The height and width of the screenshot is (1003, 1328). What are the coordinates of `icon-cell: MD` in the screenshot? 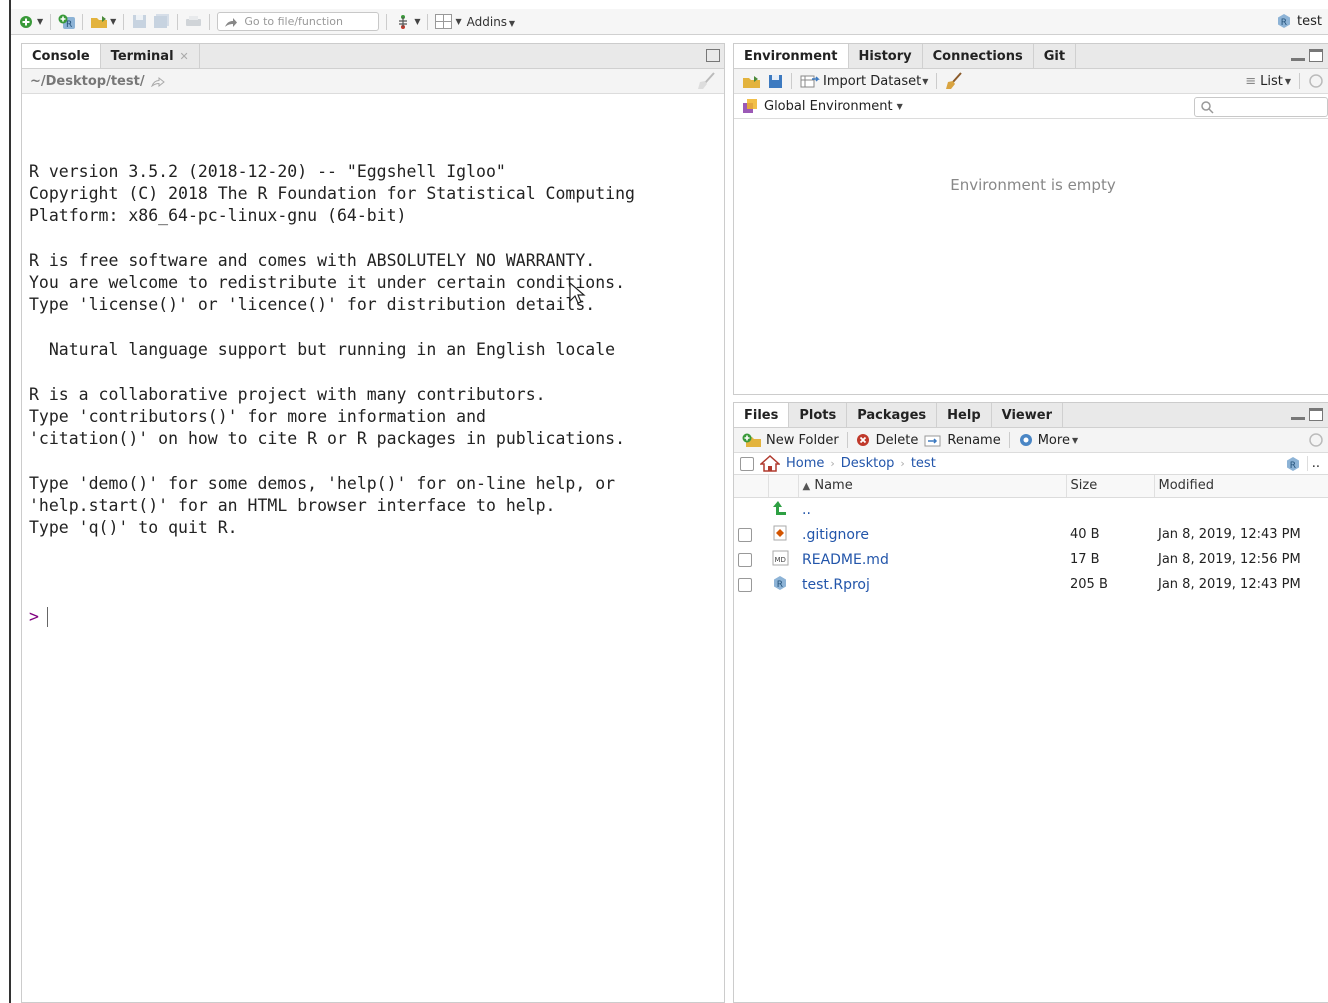 It's located at (783, 559).